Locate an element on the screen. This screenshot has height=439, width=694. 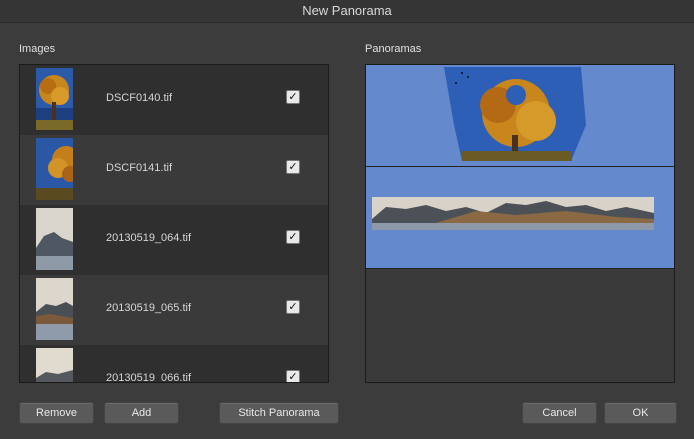
add-button: Add is located at coordinates (141, 413).